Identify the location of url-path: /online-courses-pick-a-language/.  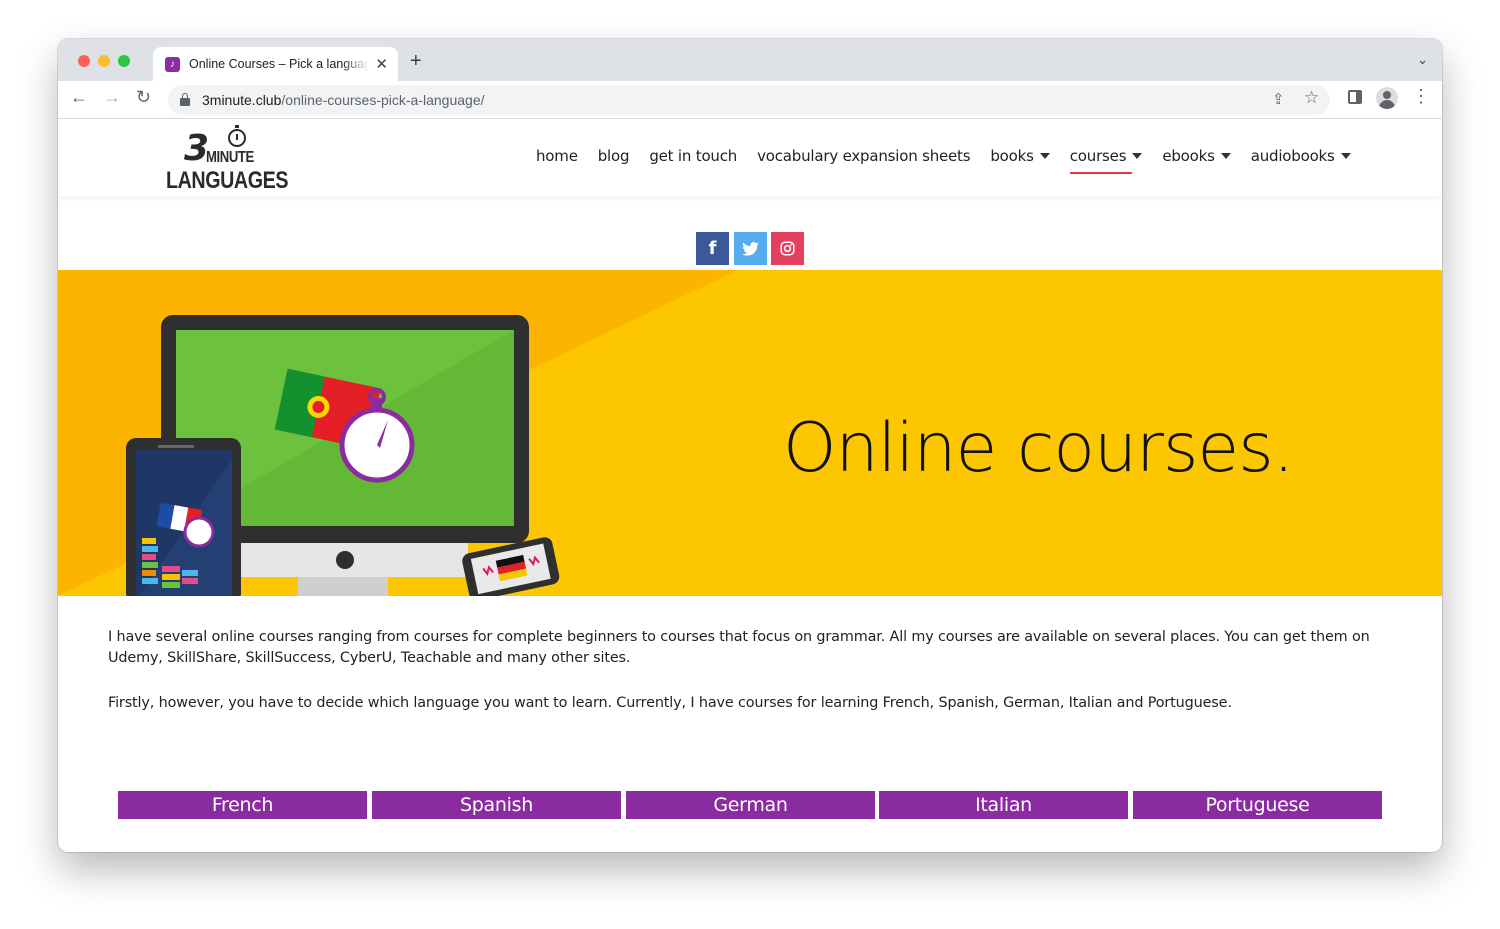
(383, 100).